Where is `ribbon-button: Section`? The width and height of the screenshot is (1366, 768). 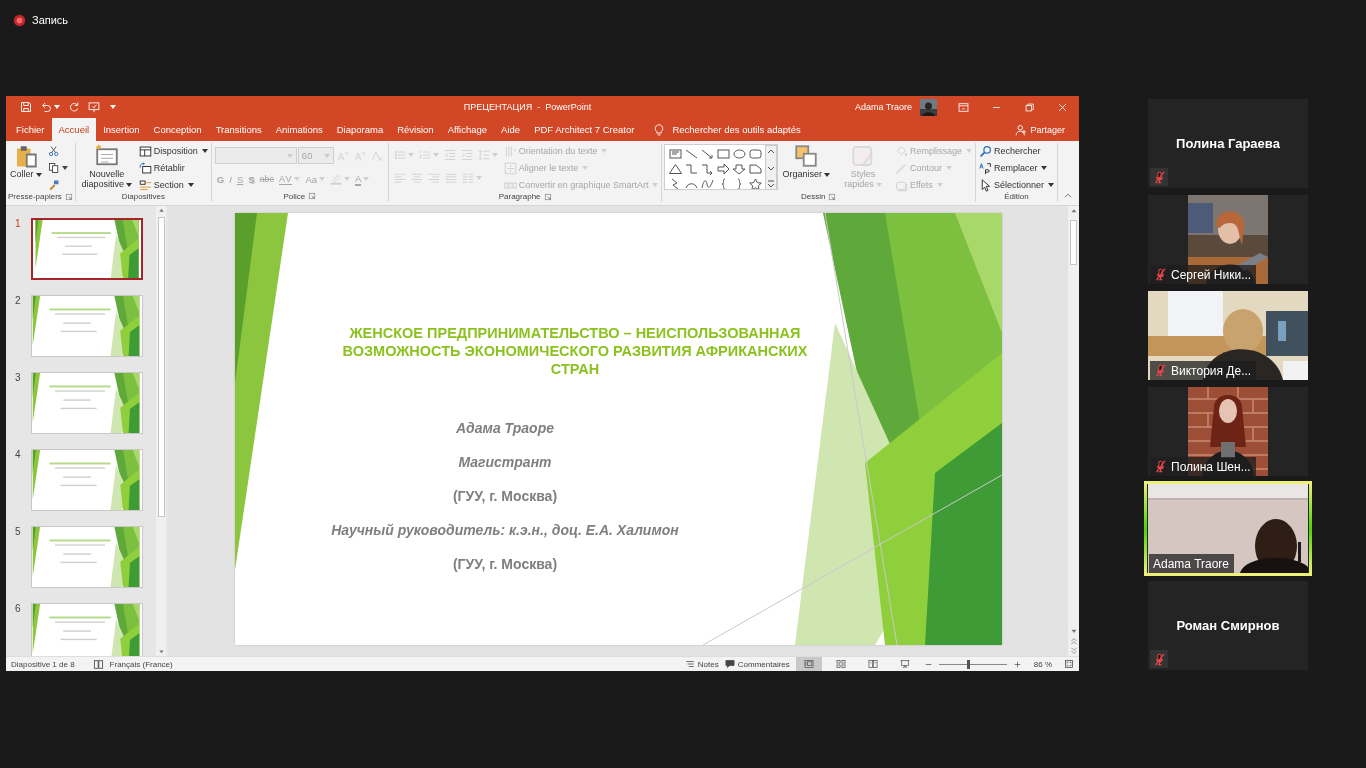
ribbon-button: Section is located at coordinates (173, 185).